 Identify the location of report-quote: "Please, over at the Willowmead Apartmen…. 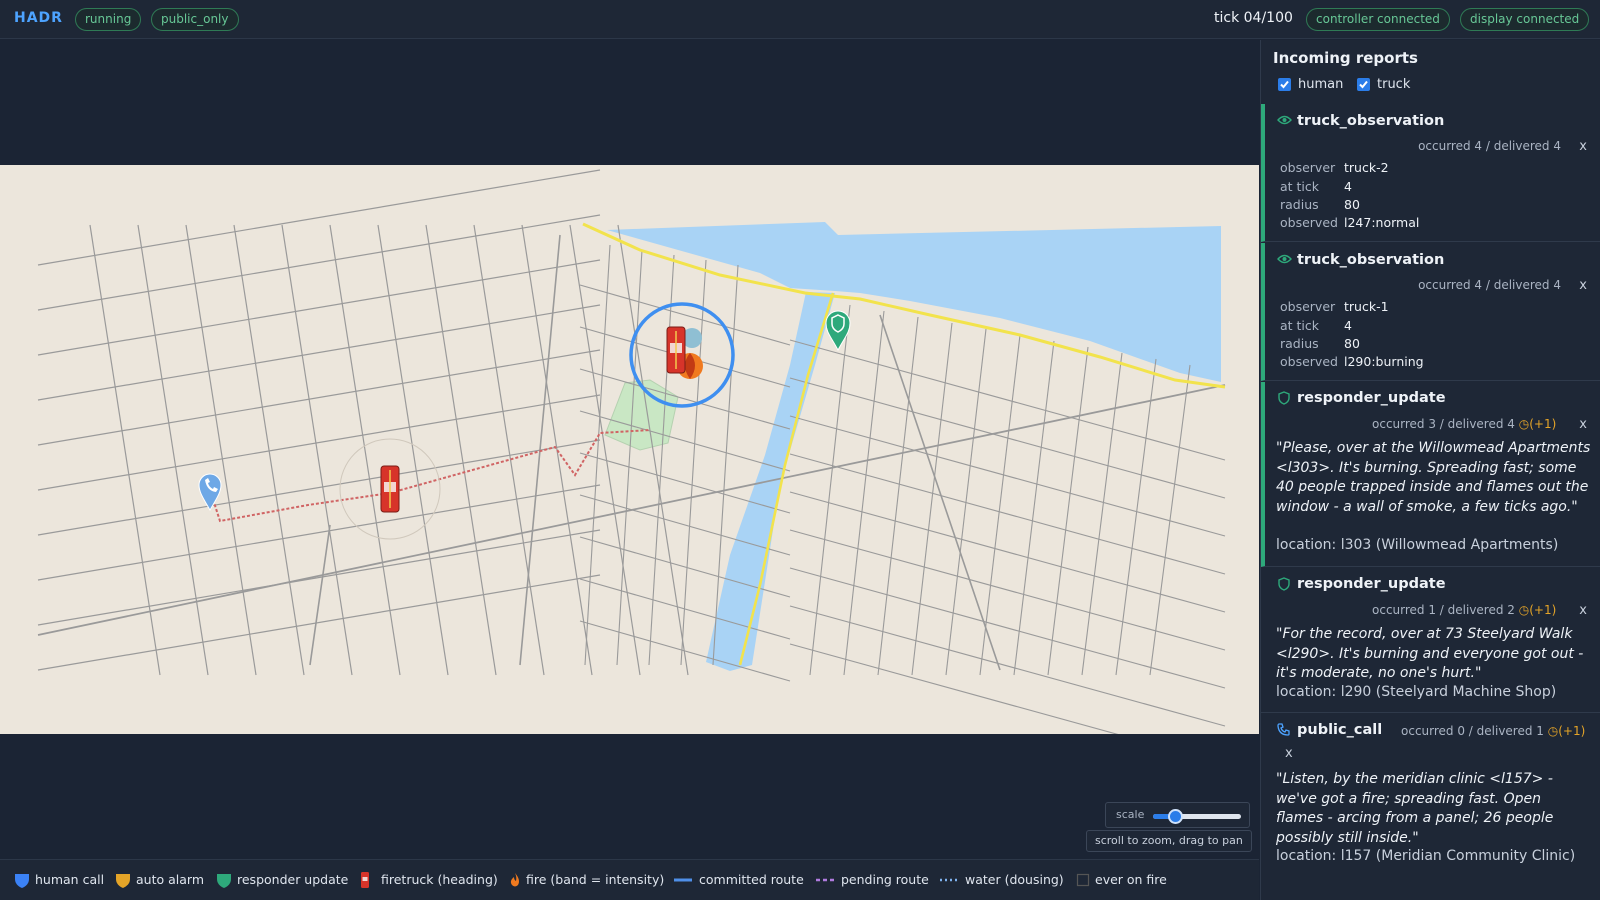
(1433, 477).